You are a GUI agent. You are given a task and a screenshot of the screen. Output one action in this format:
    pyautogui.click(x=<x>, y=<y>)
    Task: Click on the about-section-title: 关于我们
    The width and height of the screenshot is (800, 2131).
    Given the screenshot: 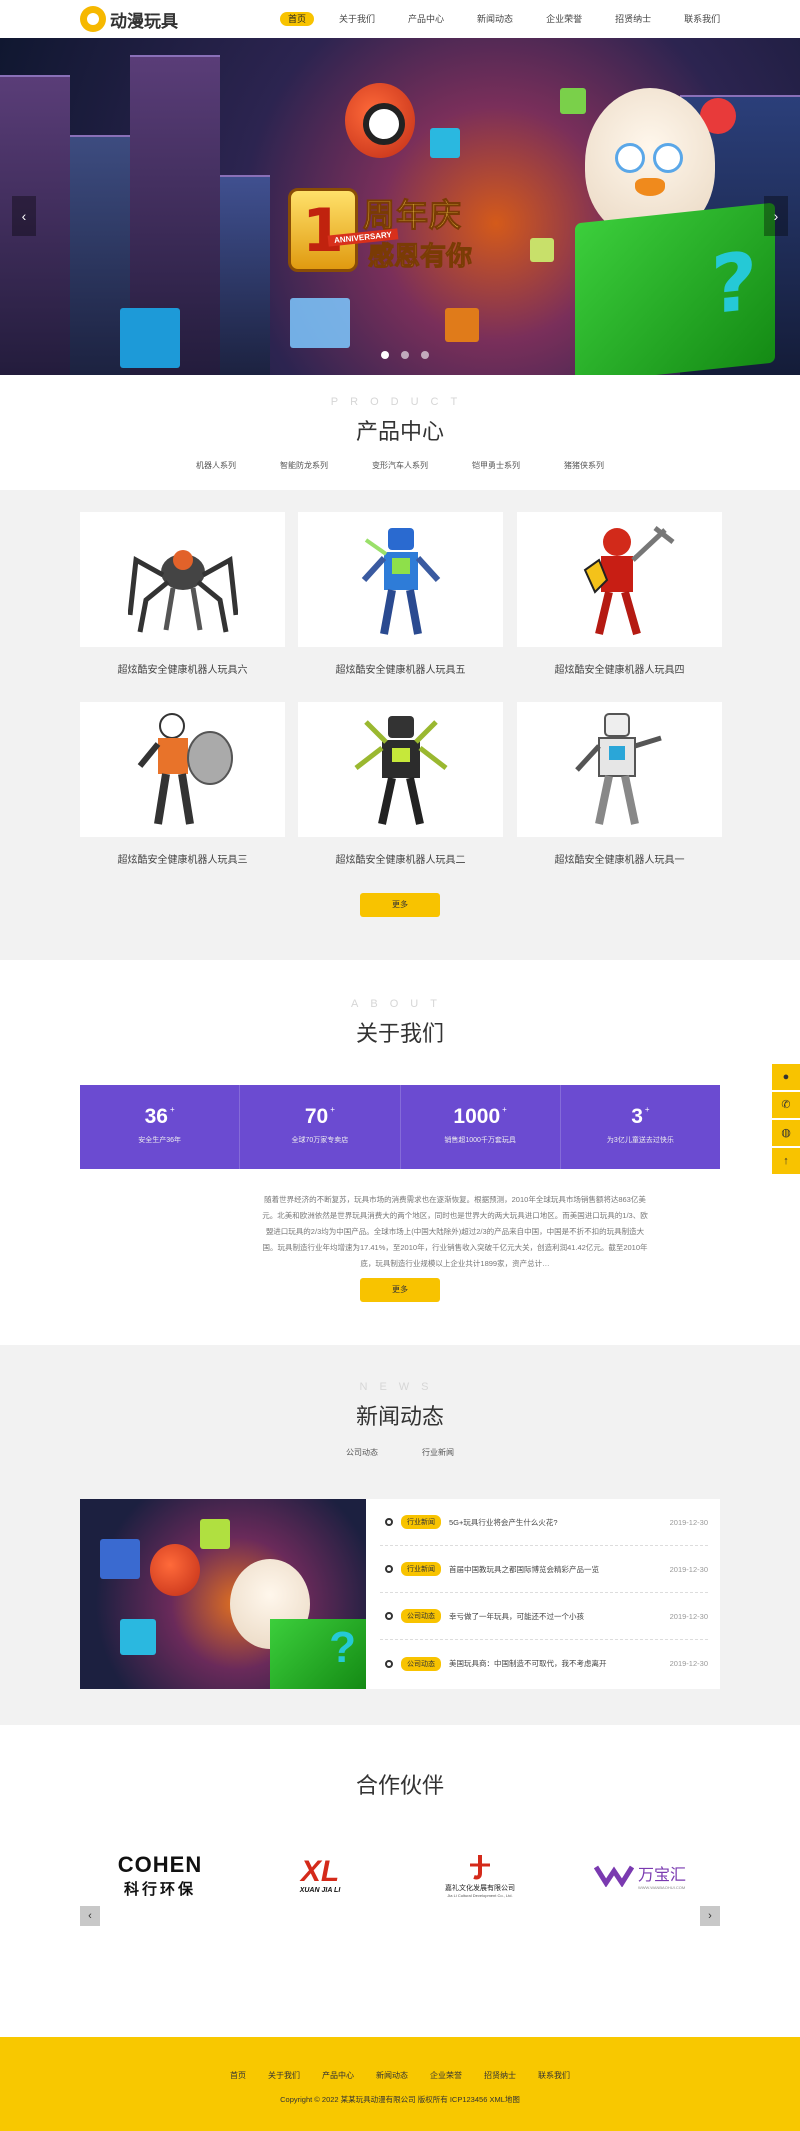 What is the action you would take?
    pyautogui.click(x=399, y=1033)
    